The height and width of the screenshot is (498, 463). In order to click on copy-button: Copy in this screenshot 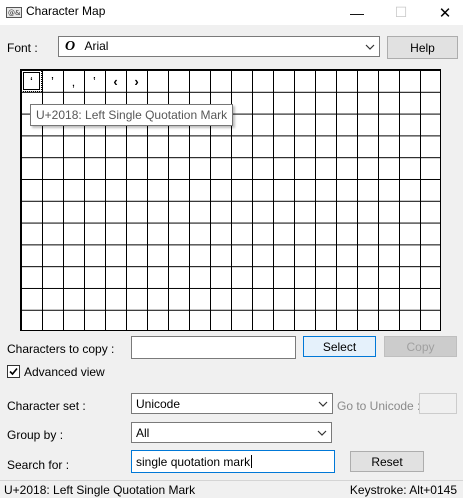, I will do `click(420, 346)`.